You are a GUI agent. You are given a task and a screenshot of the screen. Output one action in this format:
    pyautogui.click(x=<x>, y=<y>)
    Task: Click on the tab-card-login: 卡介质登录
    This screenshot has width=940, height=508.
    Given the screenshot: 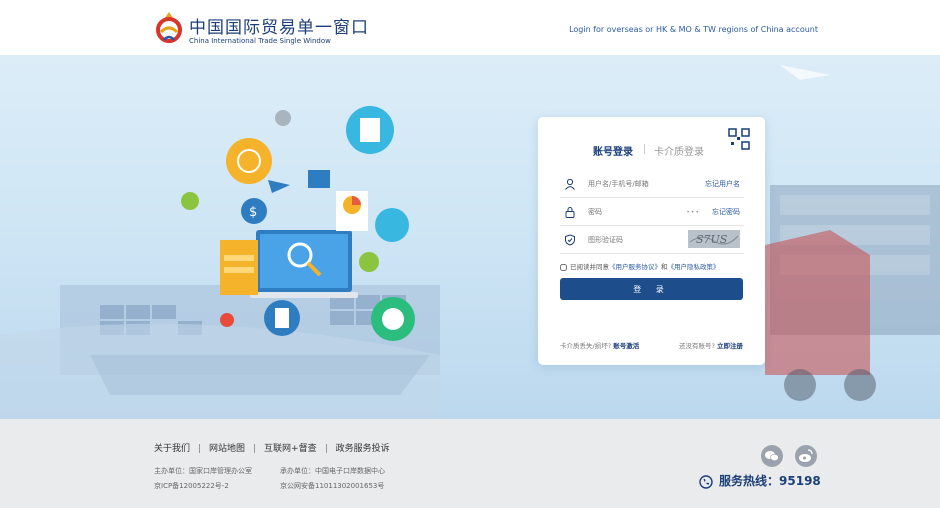 What is the action you would take?
    pyautogui.click(x=679, y=150)
    